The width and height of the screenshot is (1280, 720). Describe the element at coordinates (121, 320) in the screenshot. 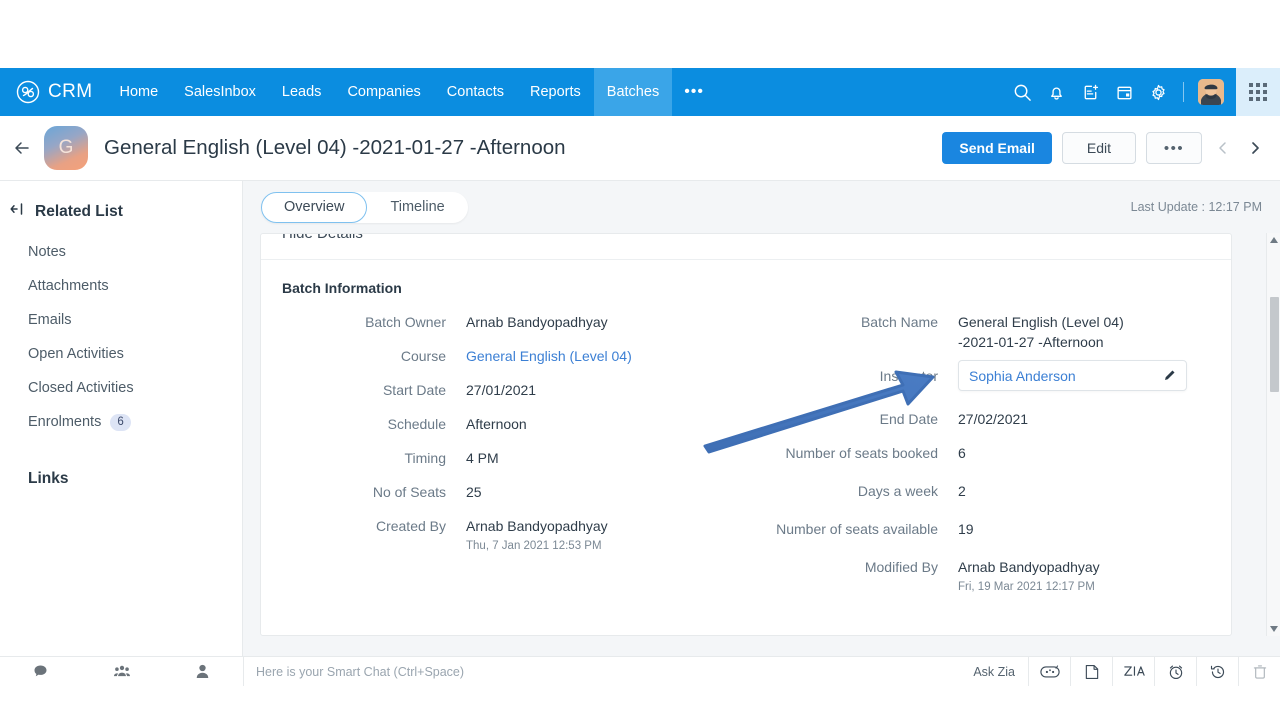

I see `sidebar-item-emails: Emails` at that location.